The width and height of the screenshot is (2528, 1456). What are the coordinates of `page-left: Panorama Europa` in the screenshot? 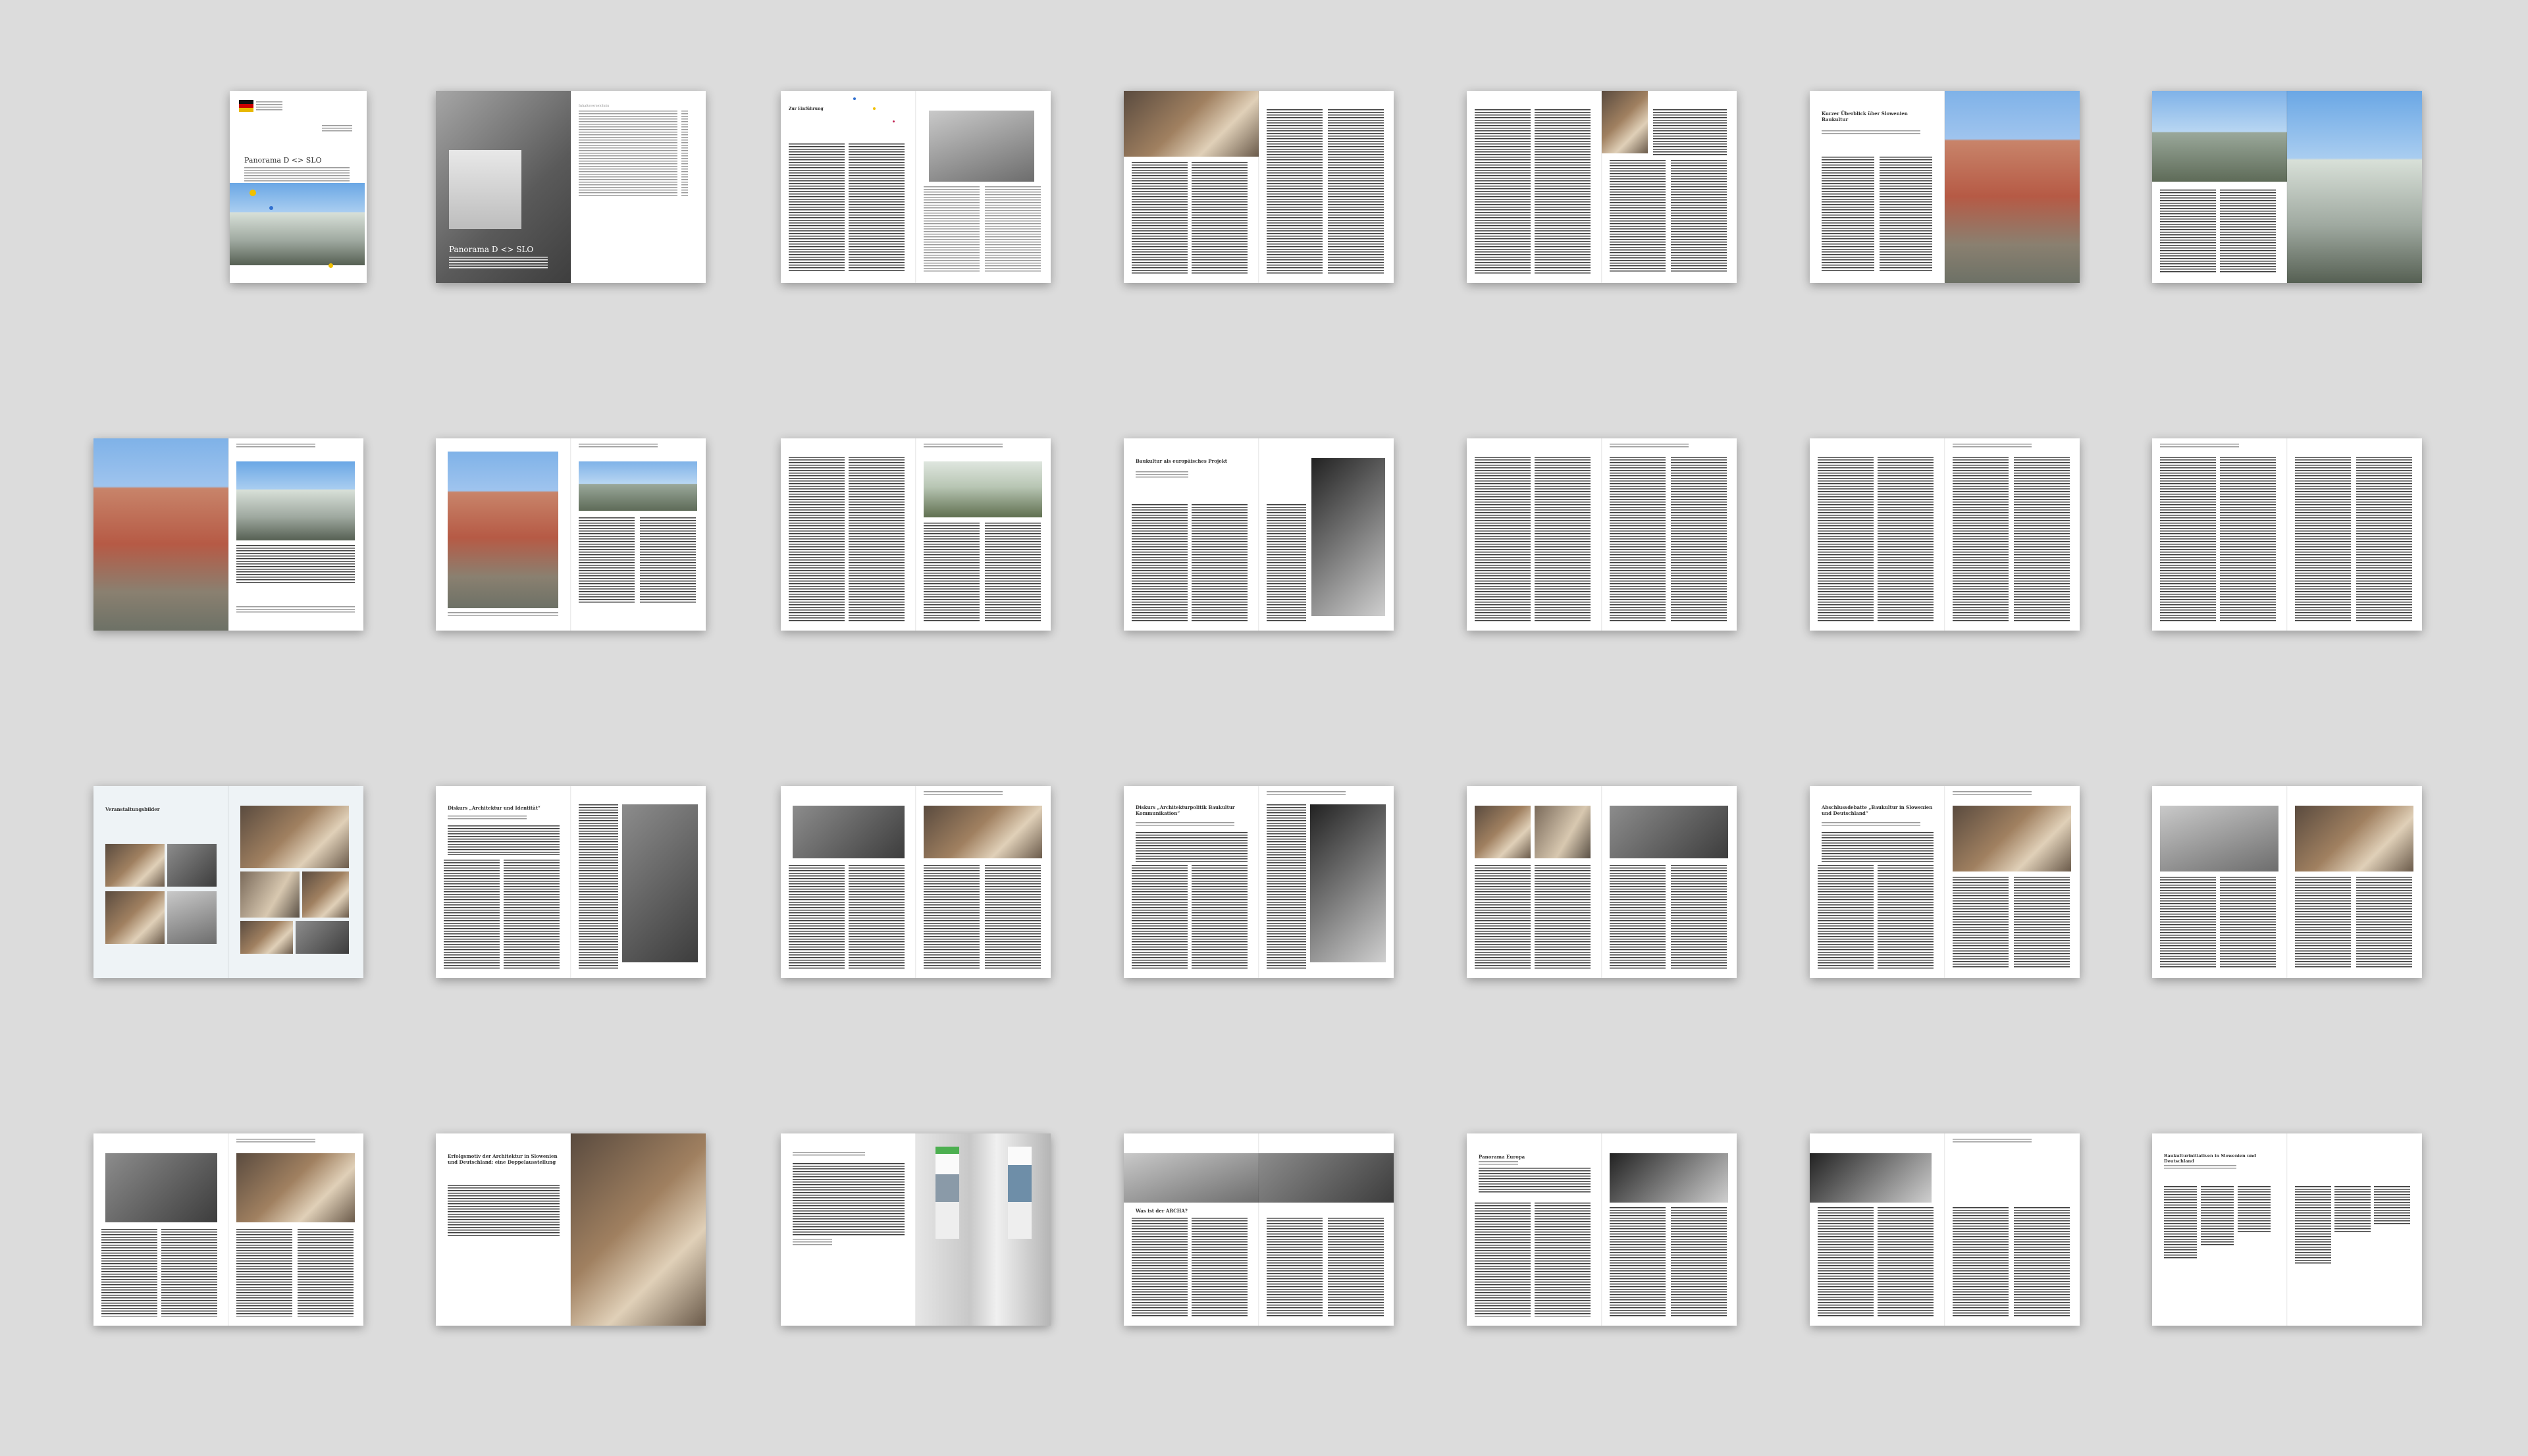 It's located at (1535, 1229).